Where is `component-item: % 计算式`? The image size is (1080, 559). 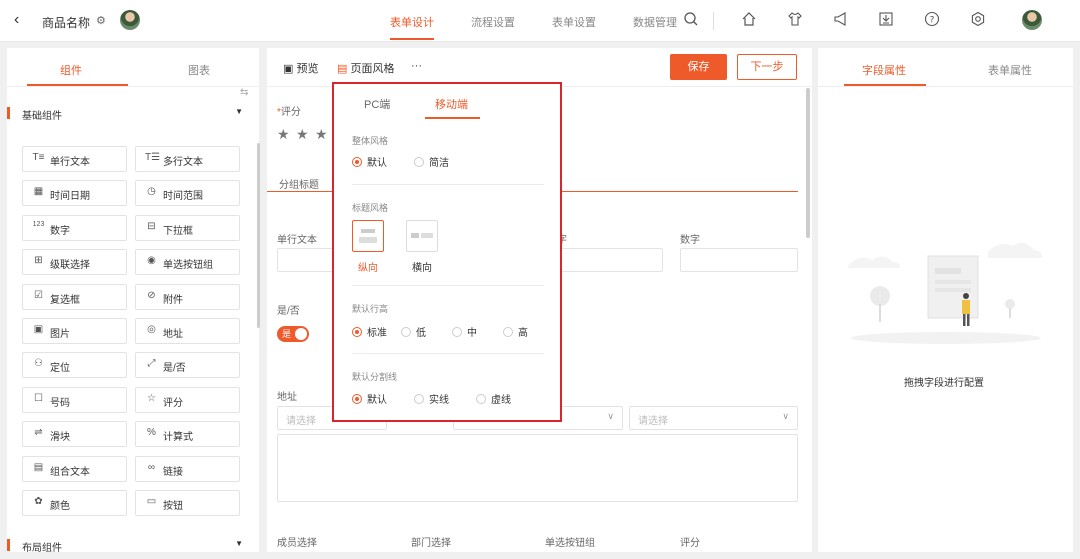
component-item: % 计算式 is located at coordinates (187, 434).